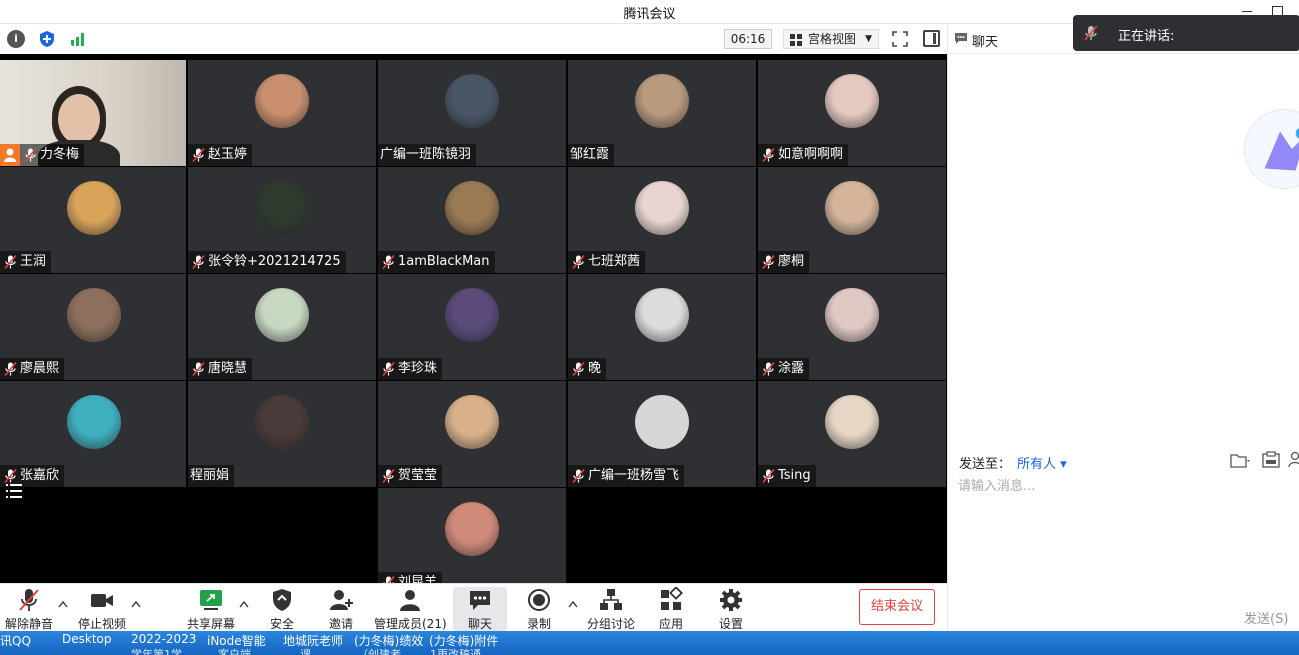 Image resolution: width=1299 pixels, height=655 pixels. I want to click on participant-tile: 力冬梅, so click(93, 113).